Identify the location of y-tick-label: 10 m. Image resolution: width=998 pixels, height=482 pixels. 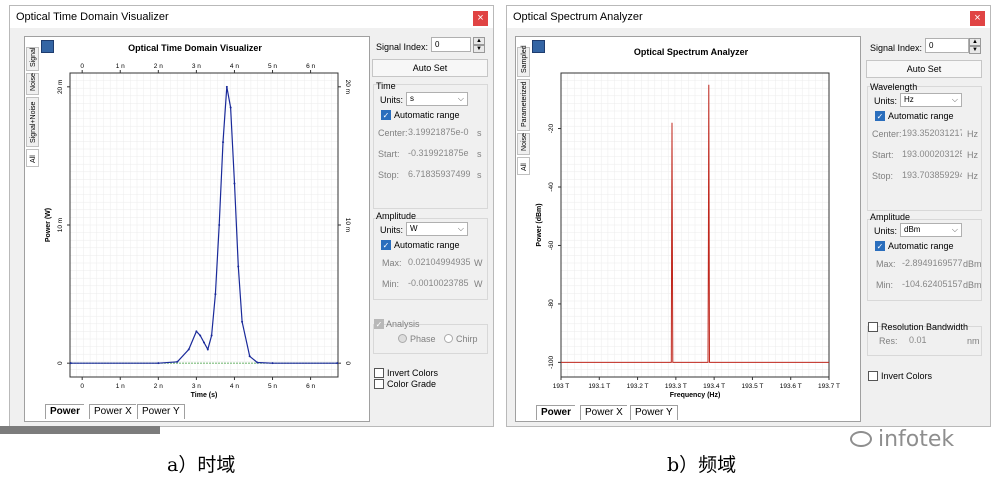
(60, 225).